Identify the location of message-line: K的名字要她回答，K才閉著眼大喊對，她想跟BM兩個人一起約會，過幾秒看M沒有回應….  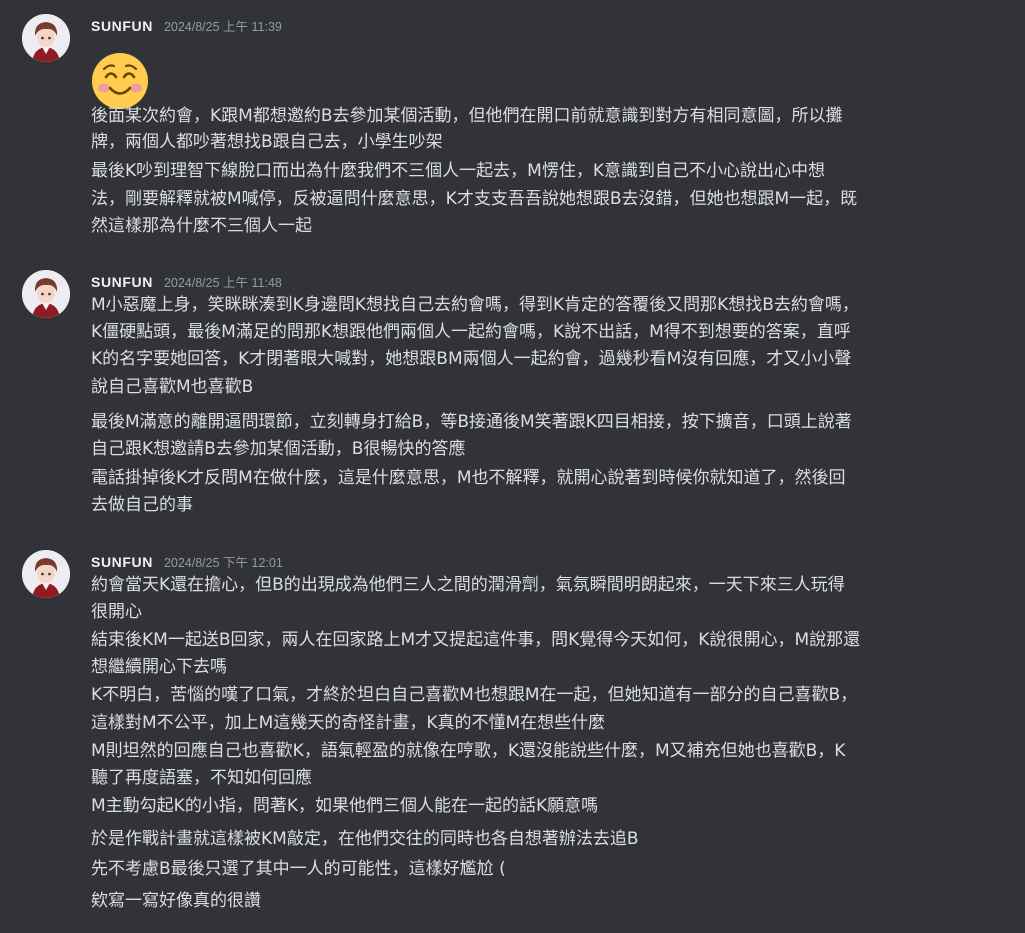
(471, 359).